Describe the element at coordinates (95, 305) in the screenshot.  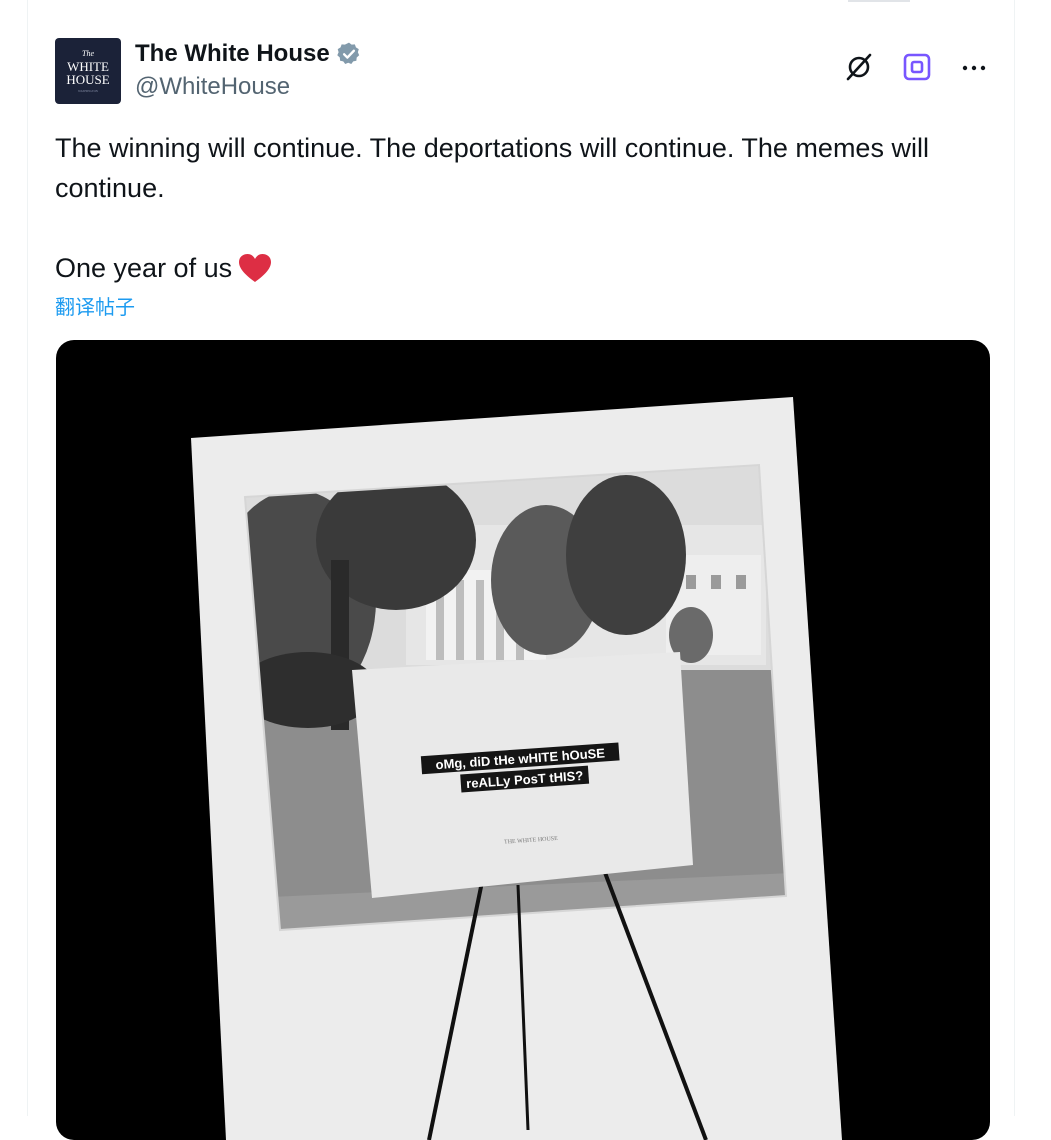
I see `translate-post-link: 翻译帖子` at that location.